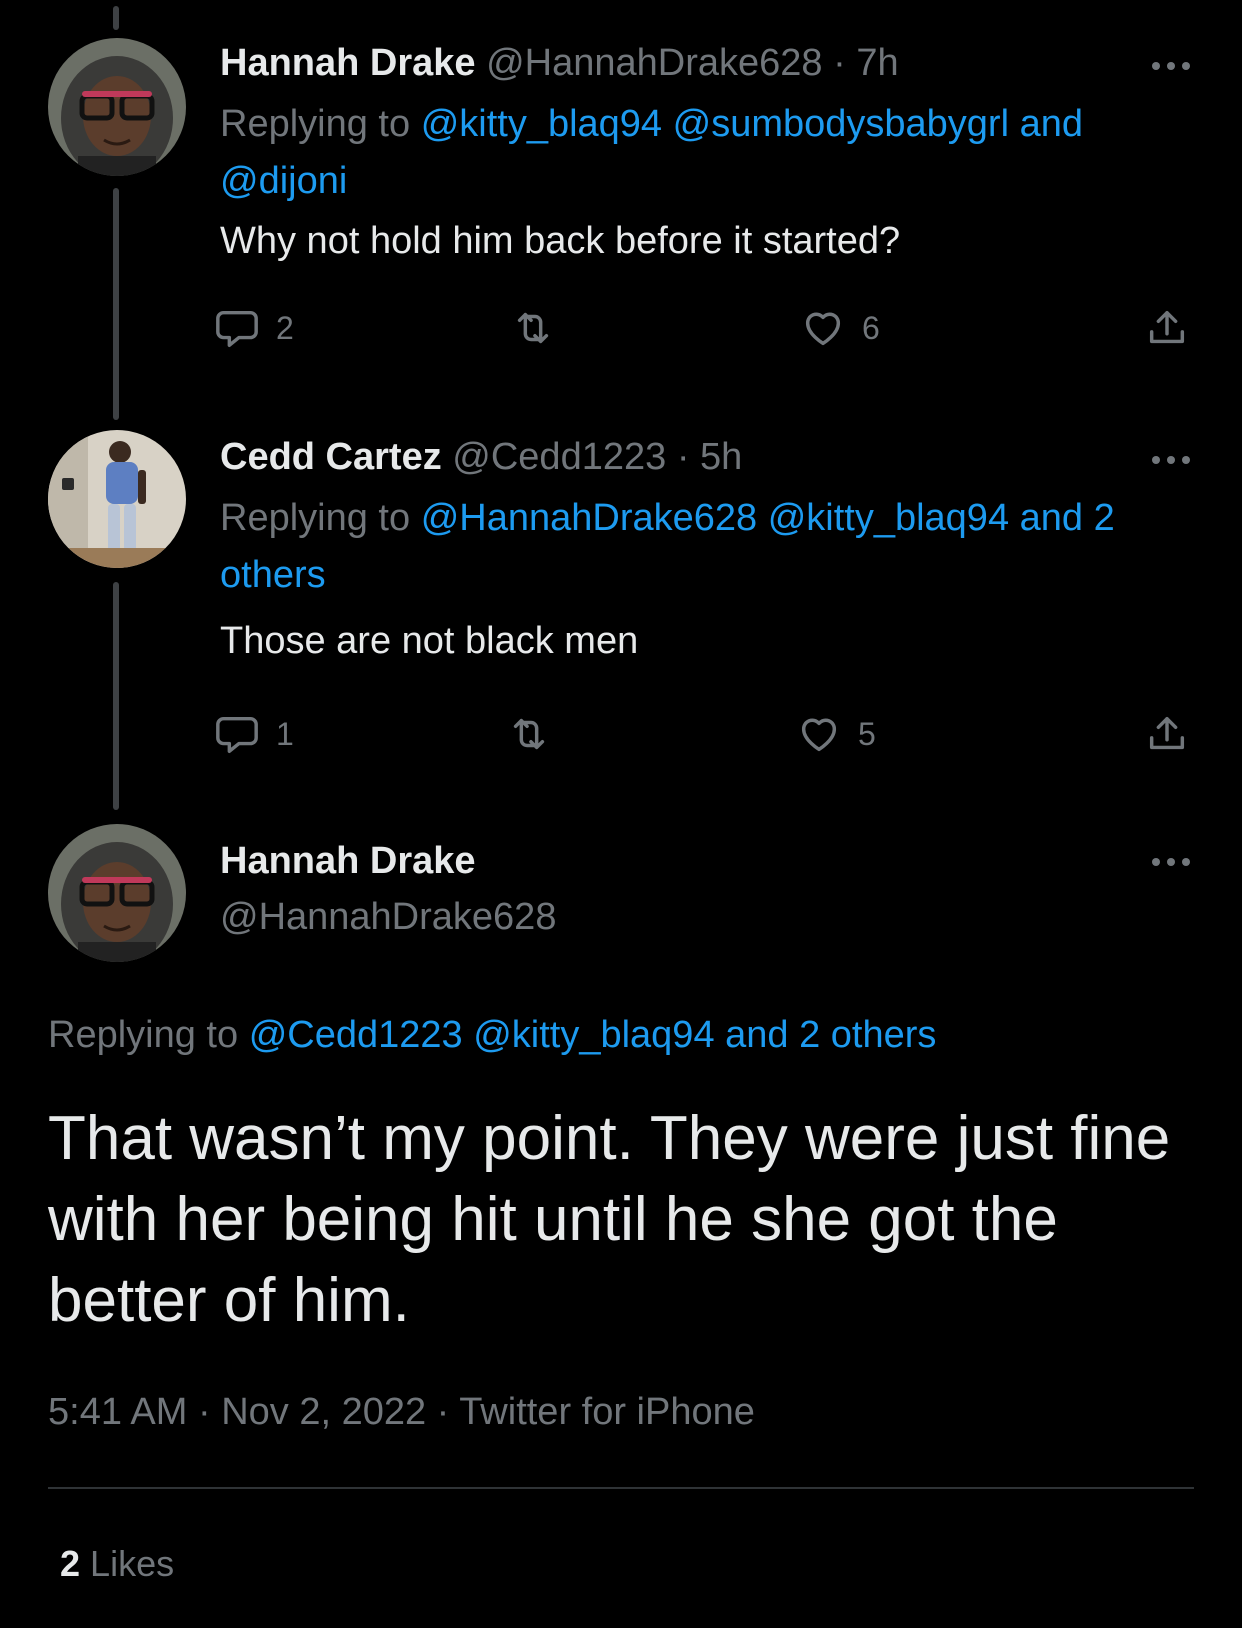 This screenshot has width=1242, height=1628. I want to click on like-button: 5, so click(836, 734).